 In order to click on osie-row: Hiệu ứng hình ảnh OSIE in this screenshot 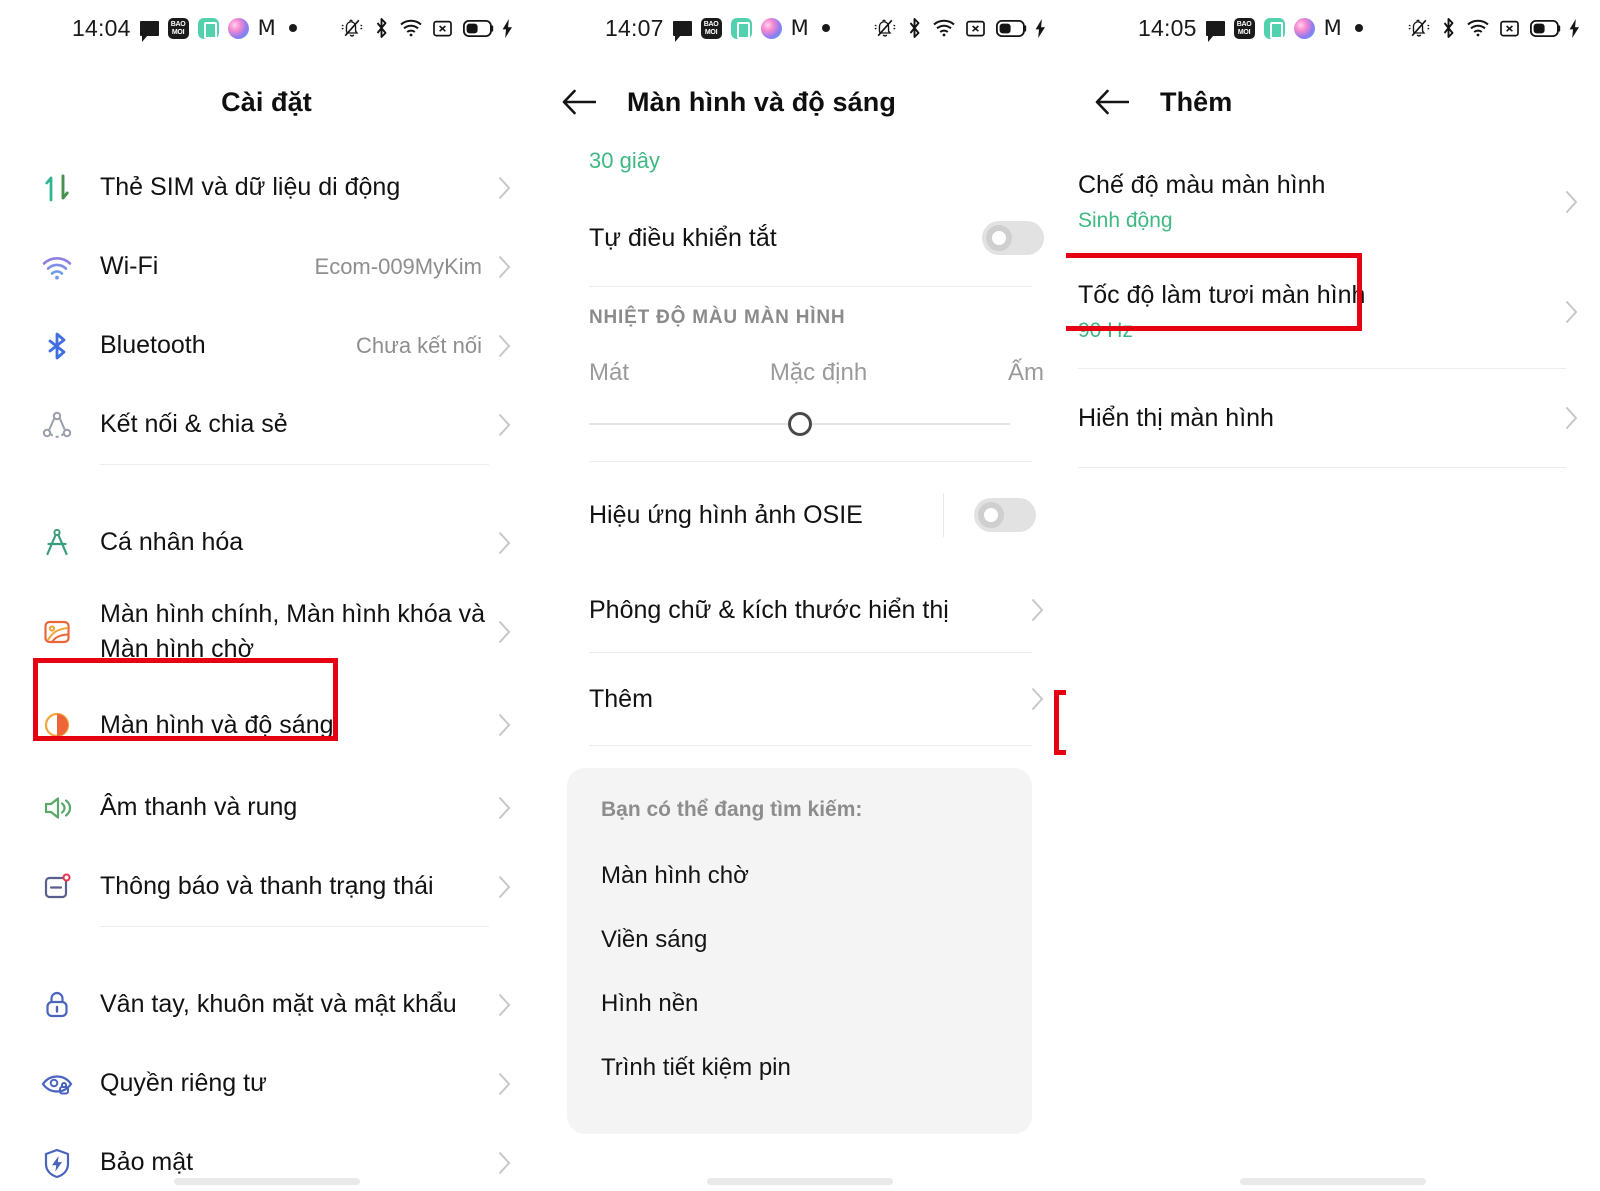, I will do `click(799, 515)`.